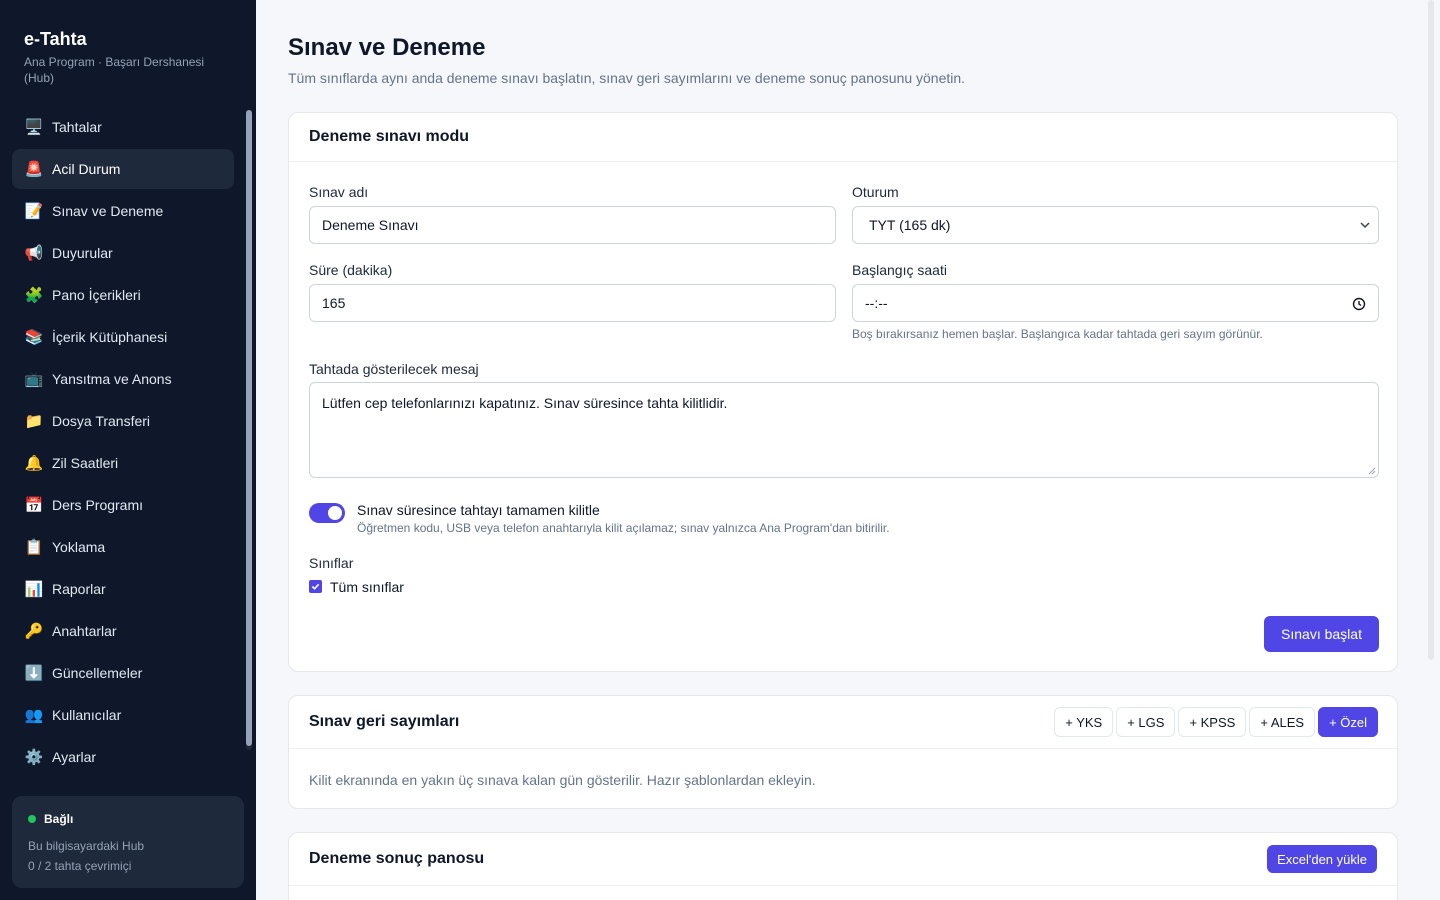 This screenshot has width=1440, height=900. Describe the element at coordinates (572, 303) in the screenshot. I see `duration-input: 165` at that location.